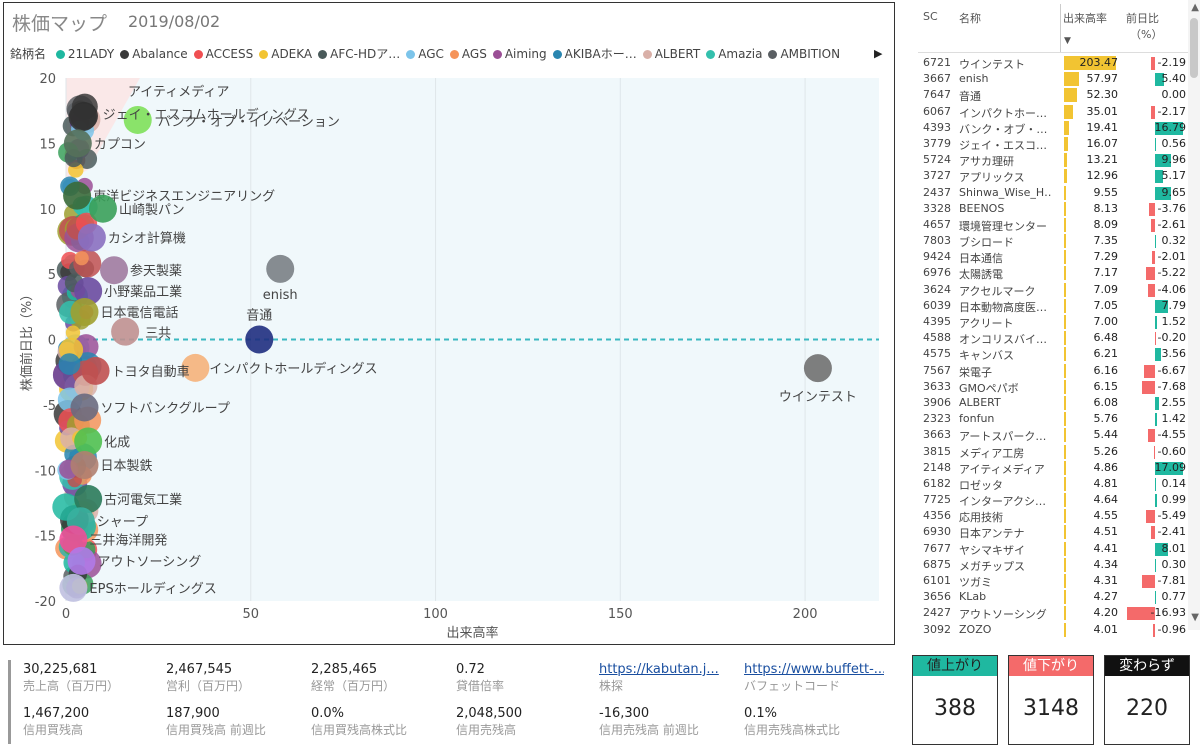 Image resolution: width=1200 pixels, height=751 pixels. I want to click on volume-bar, so click(1065, 597).